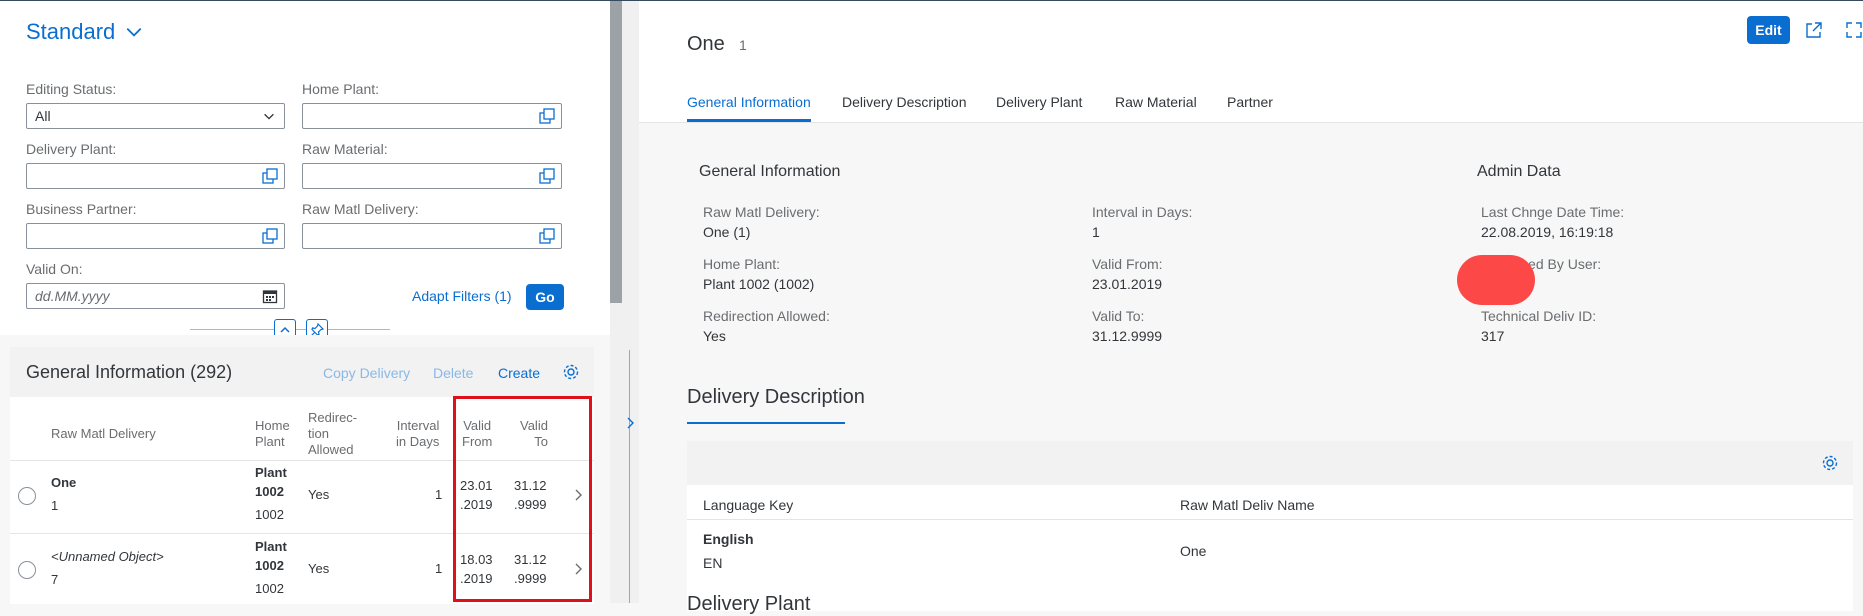 The width and height of the screenshot is (1863, 616). I want to click on home-plant-value: Plant 1002 (1002), so click(759, 284).